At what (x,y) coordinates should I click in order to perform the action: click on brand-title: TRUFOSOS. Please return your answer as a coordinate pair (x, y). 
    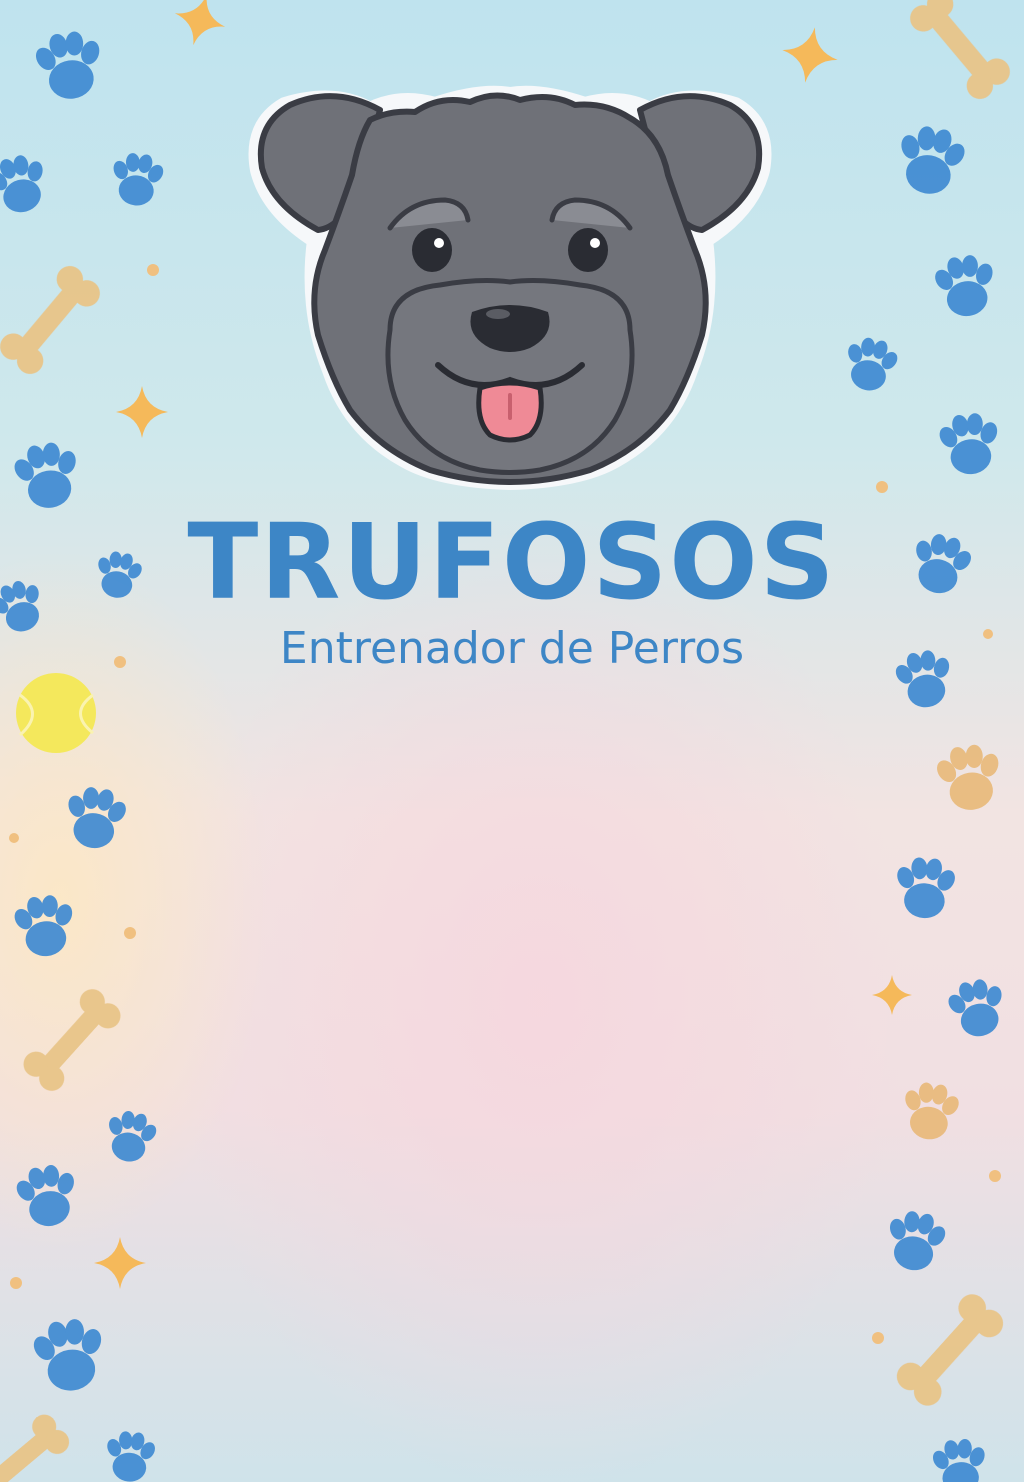
    Looking at the image, I should click on (512, 562).